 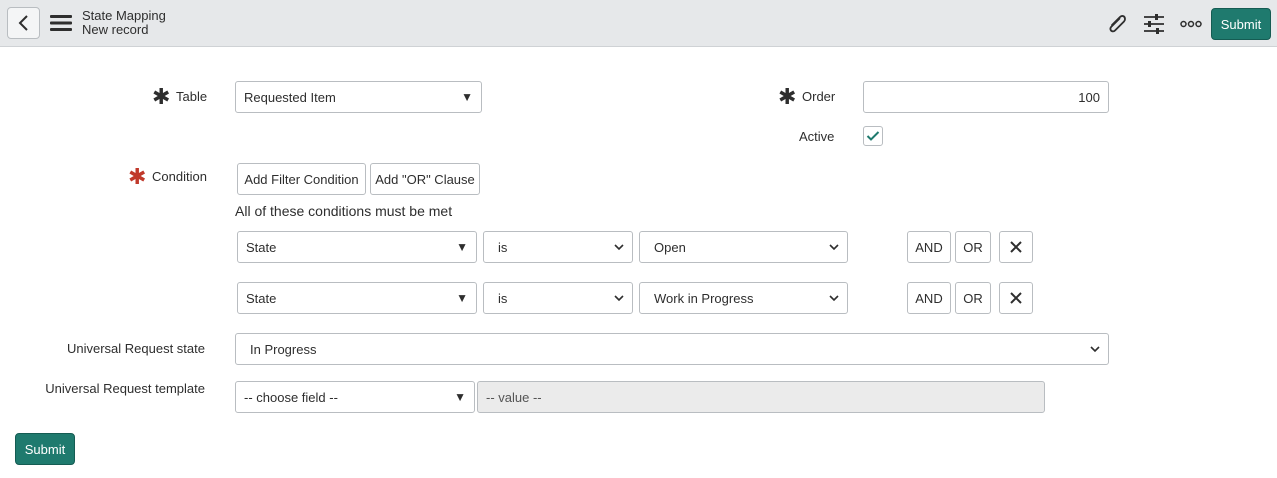 I want to click on active-checkbox, so click(x=873, y=136).